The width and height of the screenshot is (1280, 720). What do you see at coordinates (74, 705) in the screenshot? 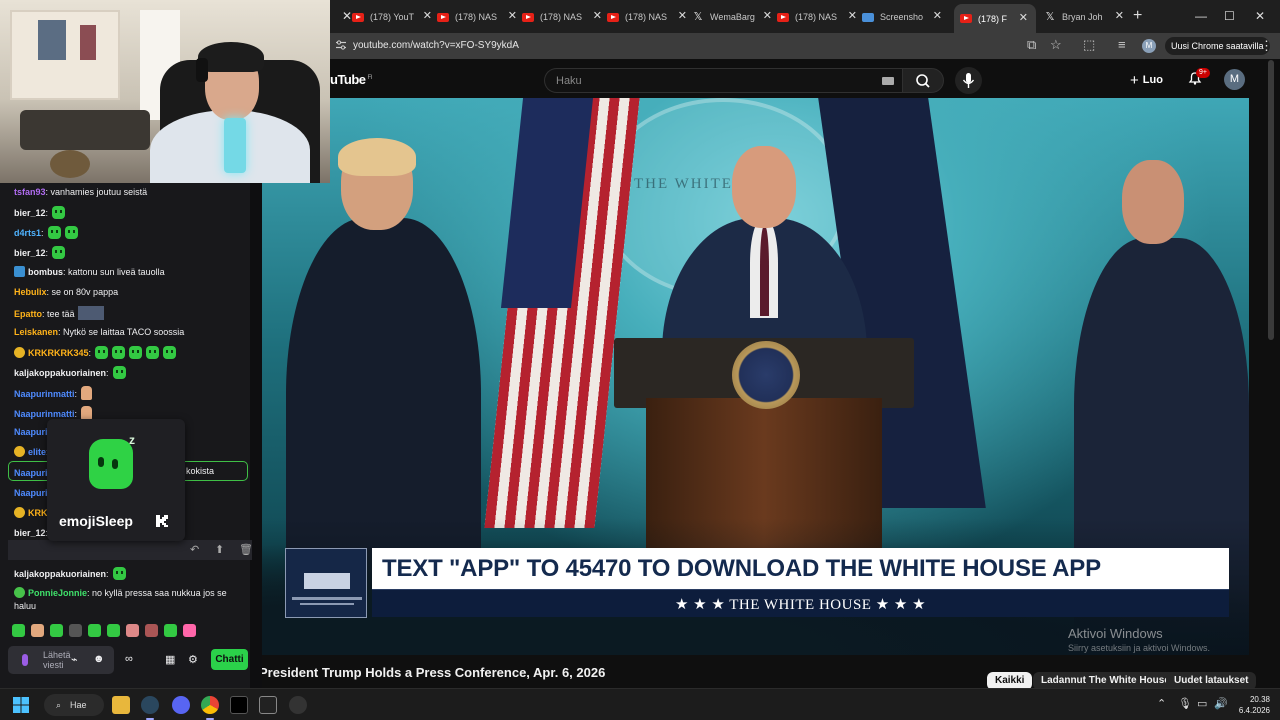
I see `taskbar-search: ⌕ Hae` at bounding box center [74, 705].